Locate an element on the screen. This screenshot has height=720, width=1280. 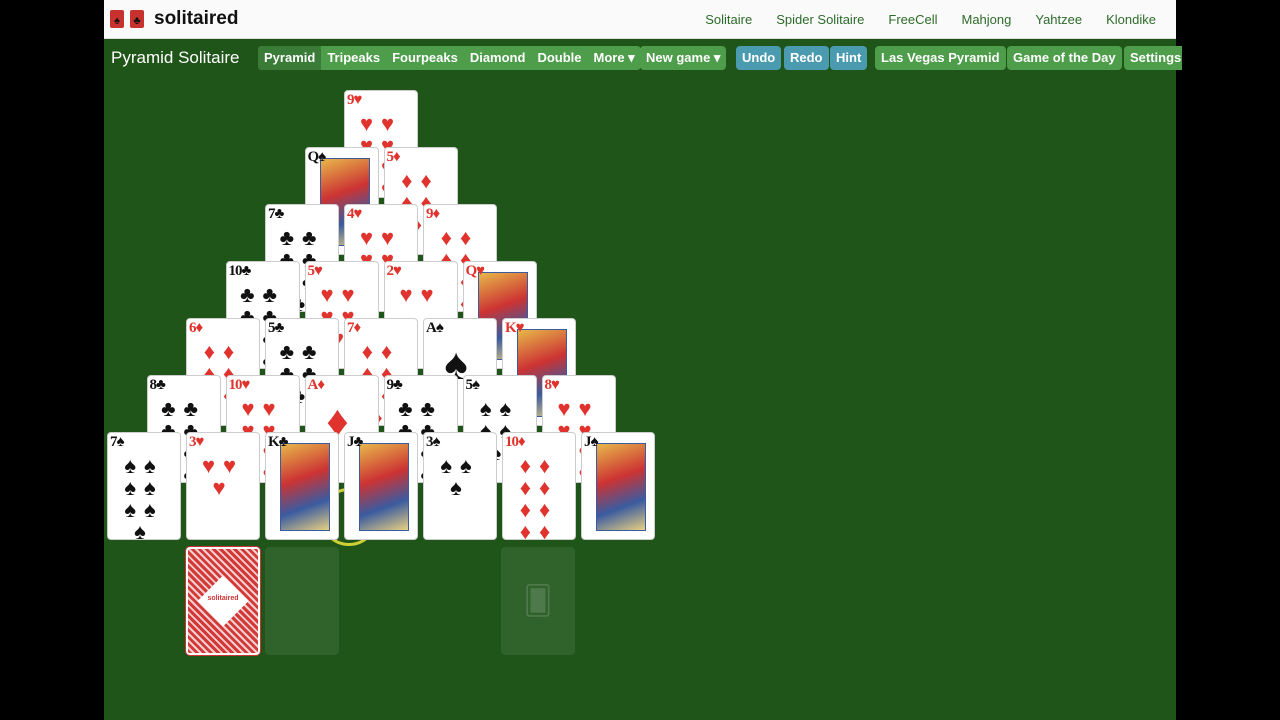
card-rank: 5♠ is located at coordinates (473, 385).